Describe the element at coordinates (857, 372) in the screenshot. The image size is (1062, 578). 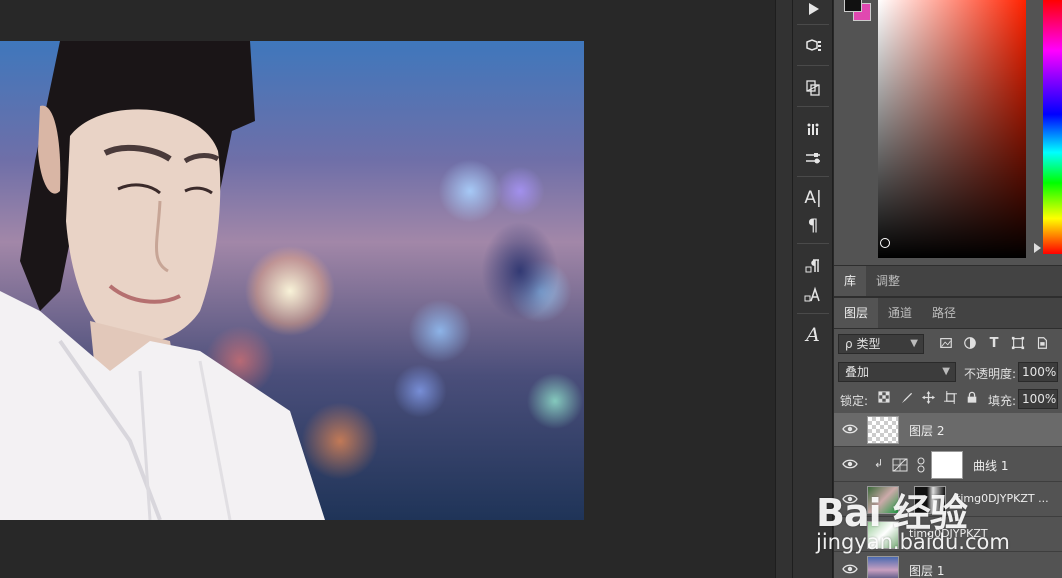
I see `blend-mode-value: 叠加` at that location.